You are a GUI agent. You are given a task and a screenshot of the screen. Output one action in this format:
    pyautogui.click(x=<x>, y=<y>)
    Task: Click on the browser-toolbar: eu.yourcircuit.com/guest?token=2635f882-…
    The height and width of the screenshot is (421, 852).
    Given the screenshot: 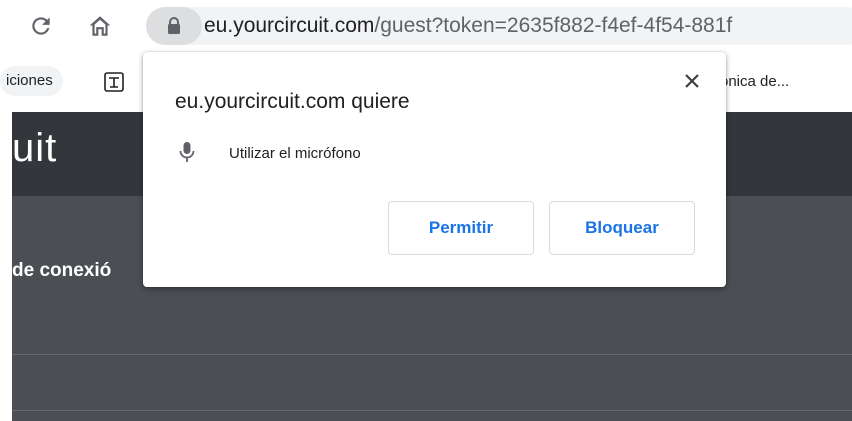 What is the action you would take?
    pyautogui.click(x=426, y=26)
    